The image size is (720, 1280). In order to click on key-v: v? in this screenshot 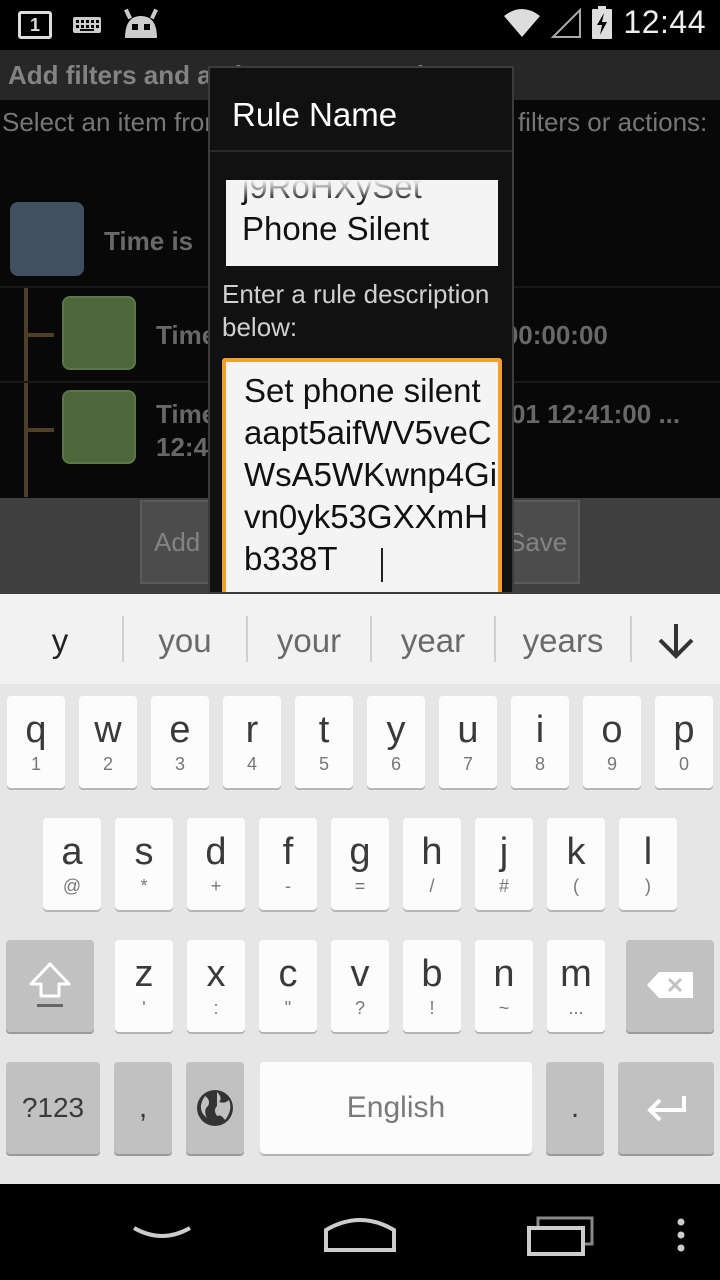, I will do `click(360, 986)`.